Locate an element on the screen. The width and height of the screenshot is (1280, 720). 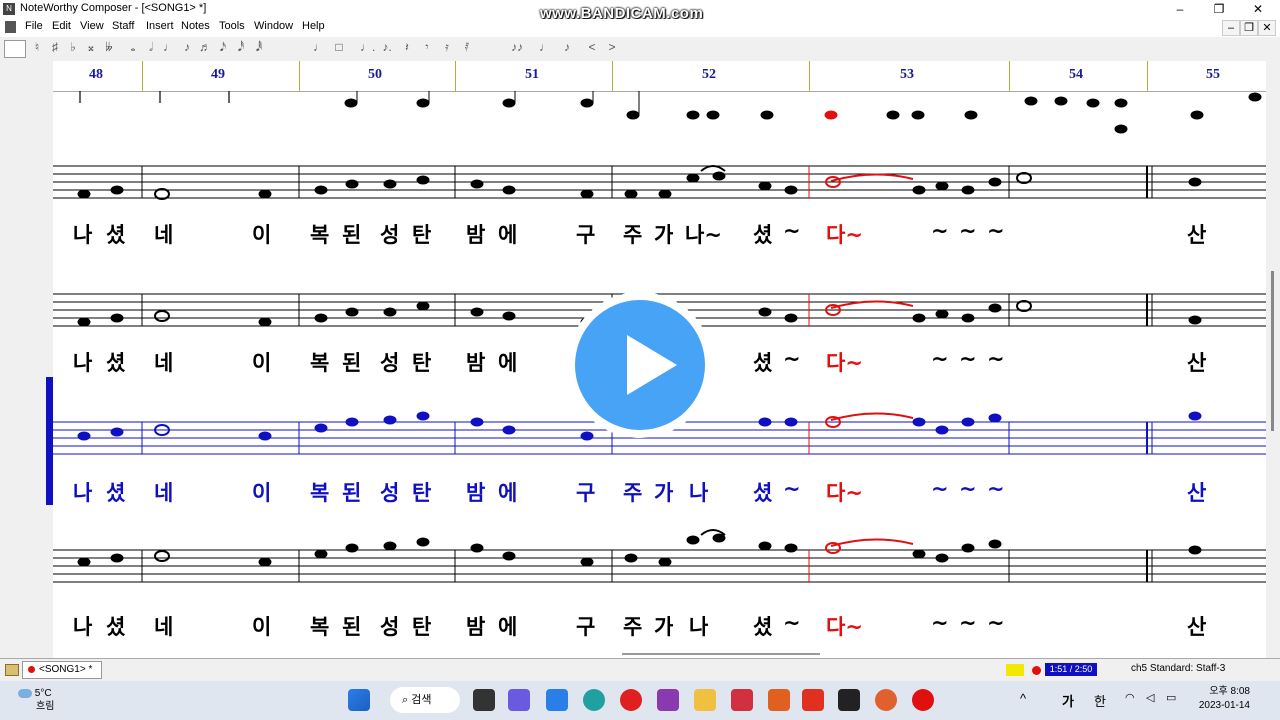
office-icon is located at coordinates (813, 700).